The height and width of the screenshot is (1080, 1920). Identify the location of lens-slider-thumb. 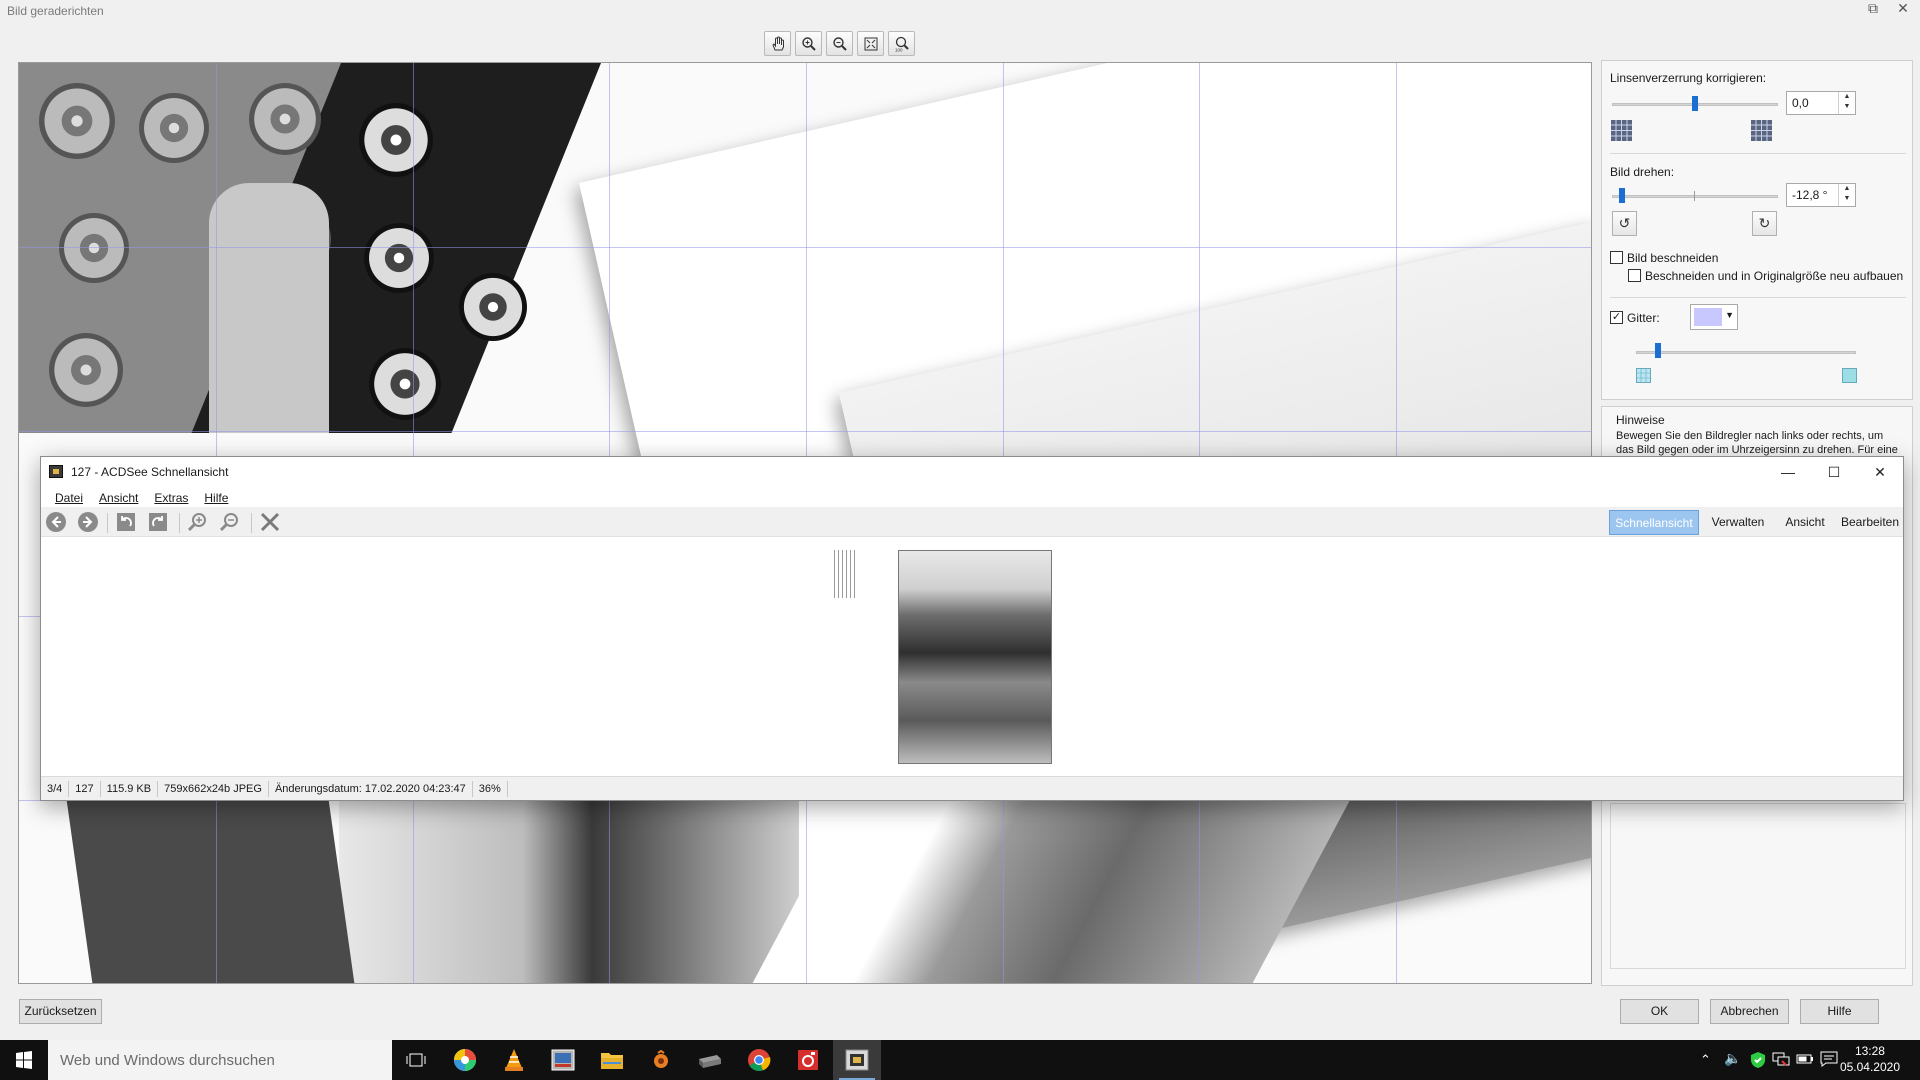
(1695, 103).